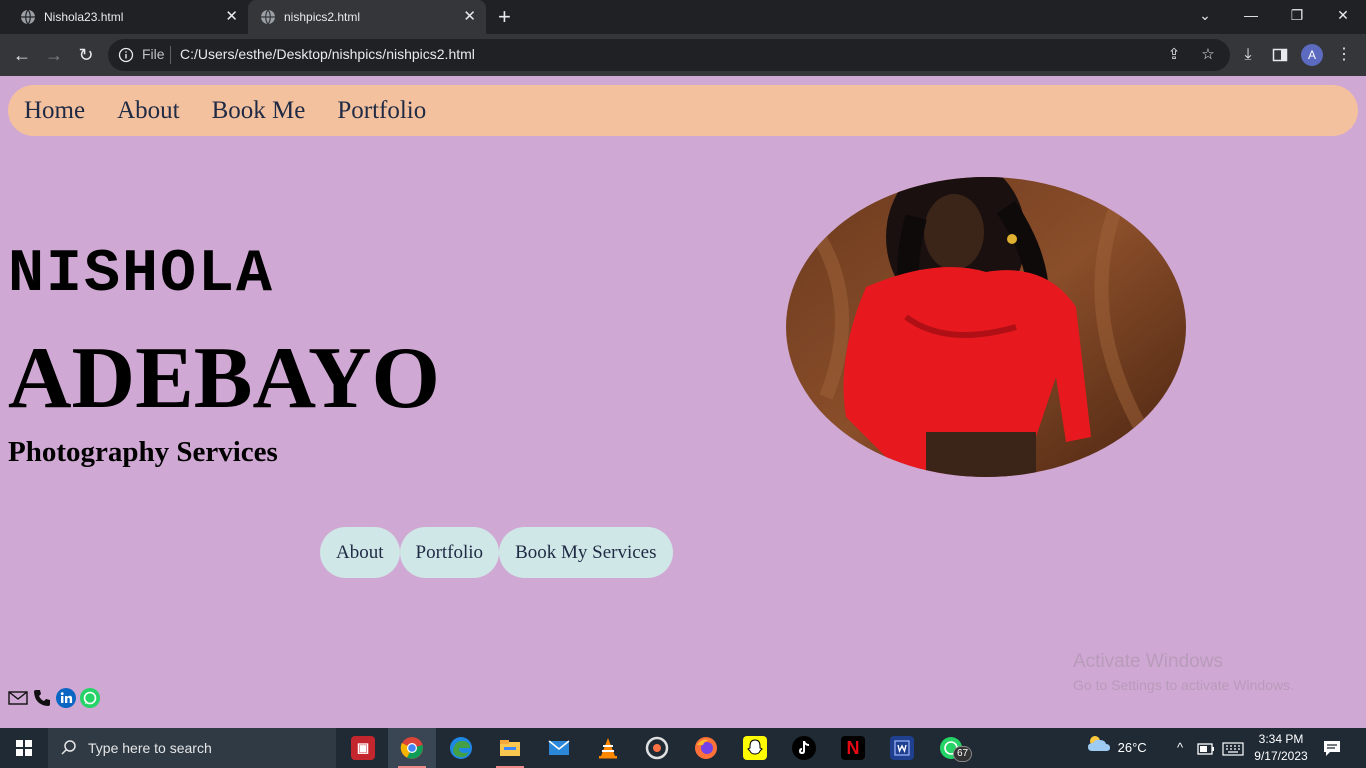 The image size is (1366, 768). Describe the element at coordinates (322, 17) in the screenshot. I see `tab-title: nishpics2.html` at that location.